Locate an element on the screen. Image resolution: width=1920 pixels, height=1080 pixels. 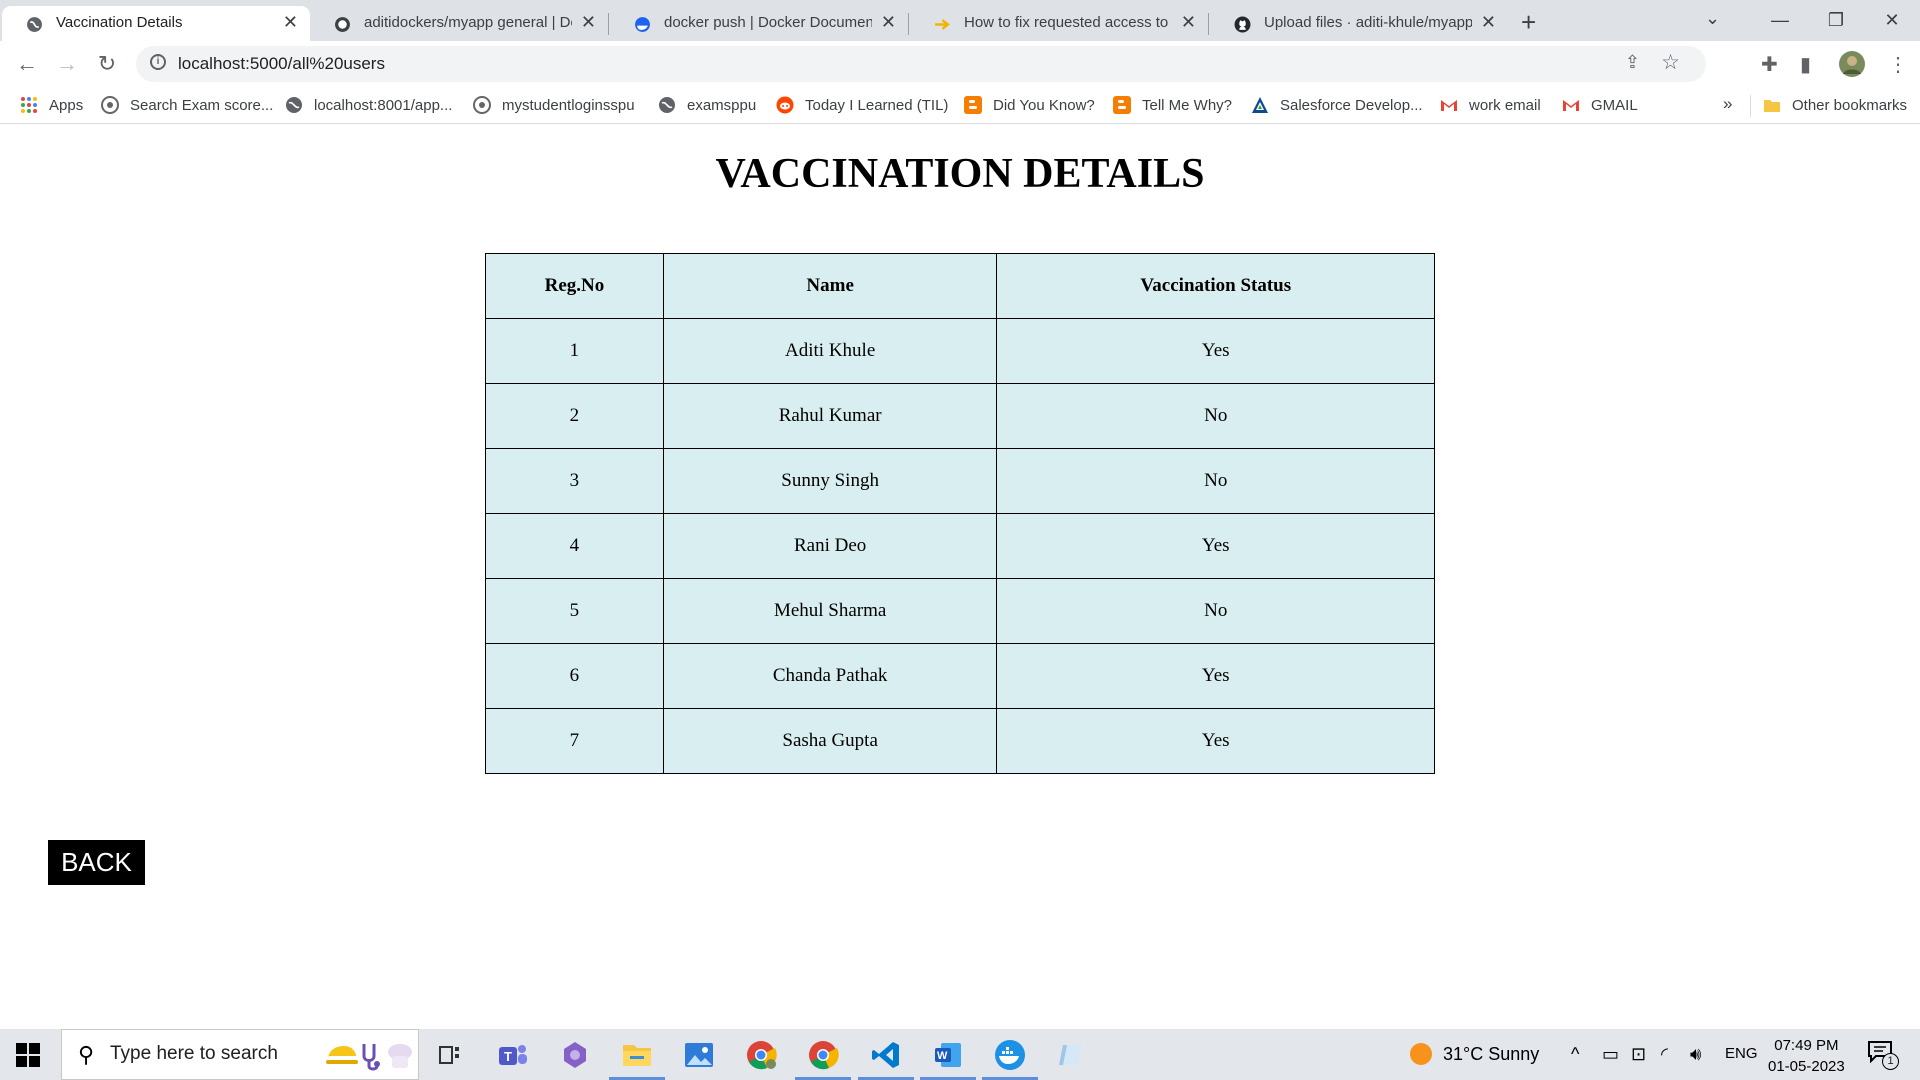
table-row: 2 Rahul Kumar No is located at coordinates (960, 416).